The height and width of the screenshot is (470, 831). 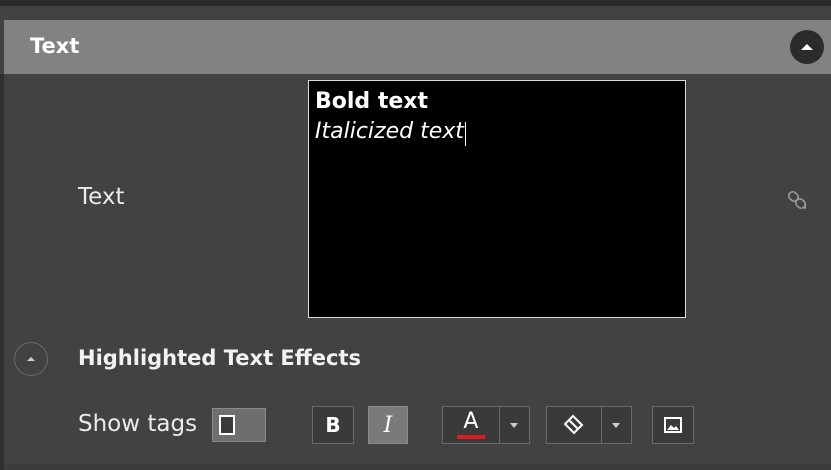 I want to click on editor-line-italic: Italicized text, so click(x=389, y=131).